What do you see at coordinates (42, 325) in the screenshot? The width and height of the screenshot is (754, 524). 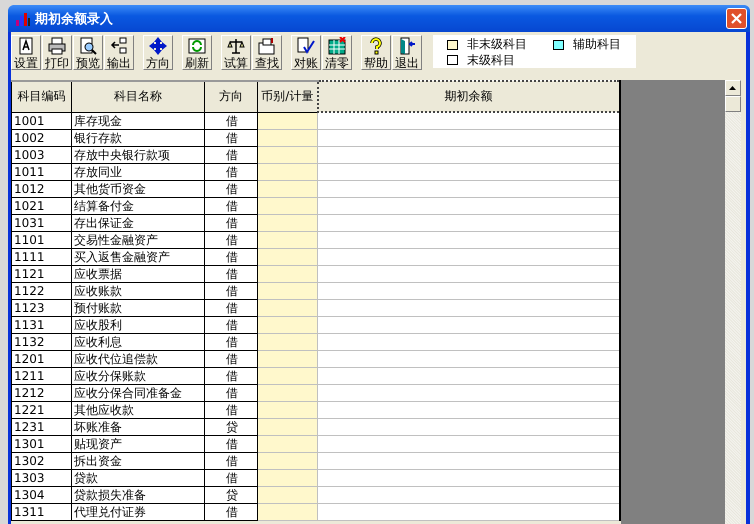 I see `table-cell: 1131` at bounding box center [42, 325].